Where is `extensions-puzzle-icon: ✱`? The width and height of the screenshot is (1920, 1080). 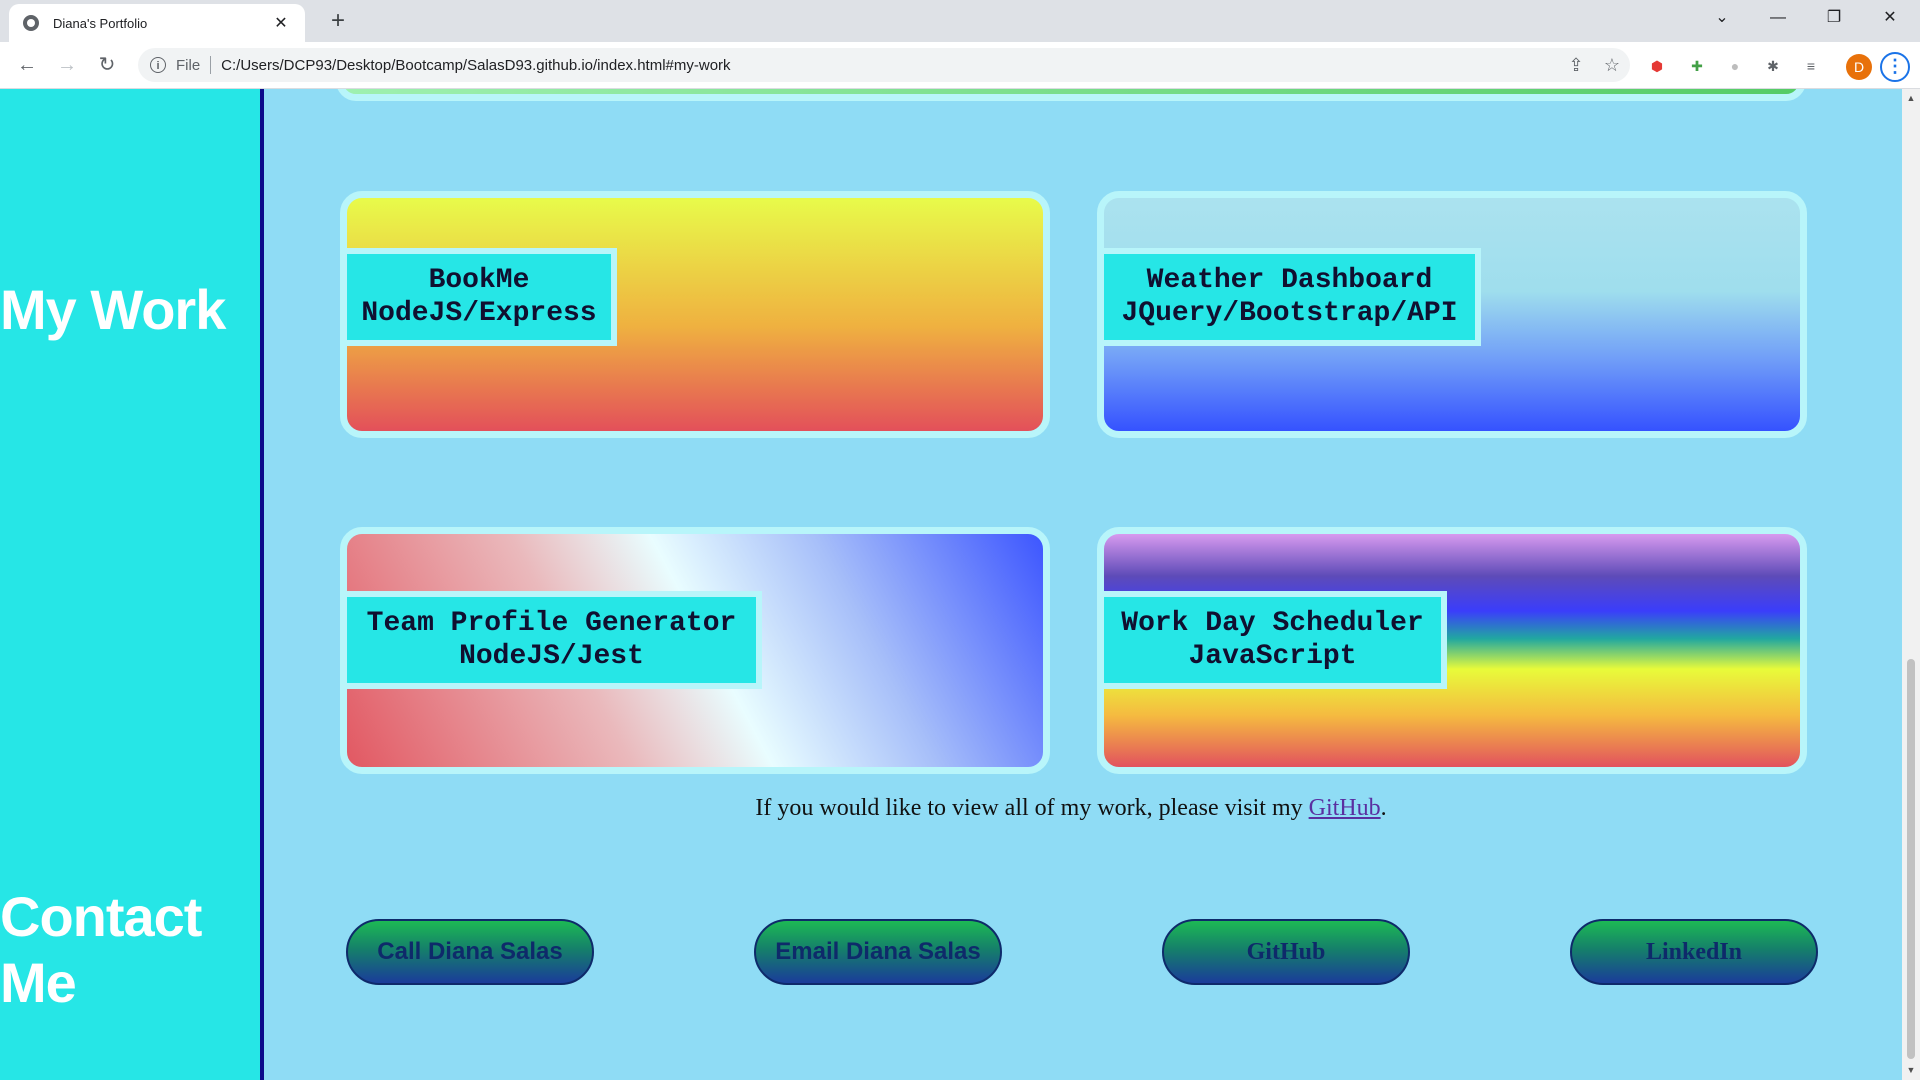
extensions-puzzle-icon: ✱ is located at coordinates (1773, 66).